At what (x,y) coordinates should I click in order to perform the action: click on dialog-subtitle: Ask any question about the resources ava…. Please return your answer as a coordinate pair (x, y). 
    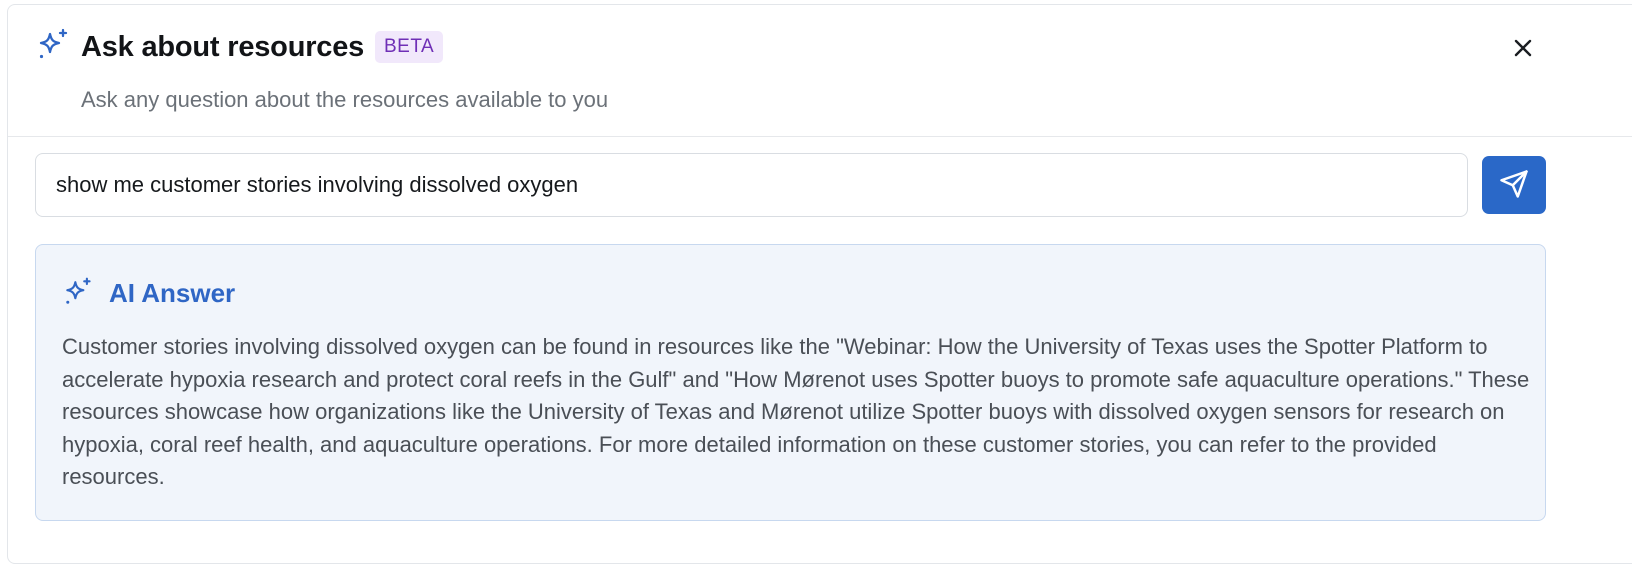
    Looking at the image, I should click on (345, 99).